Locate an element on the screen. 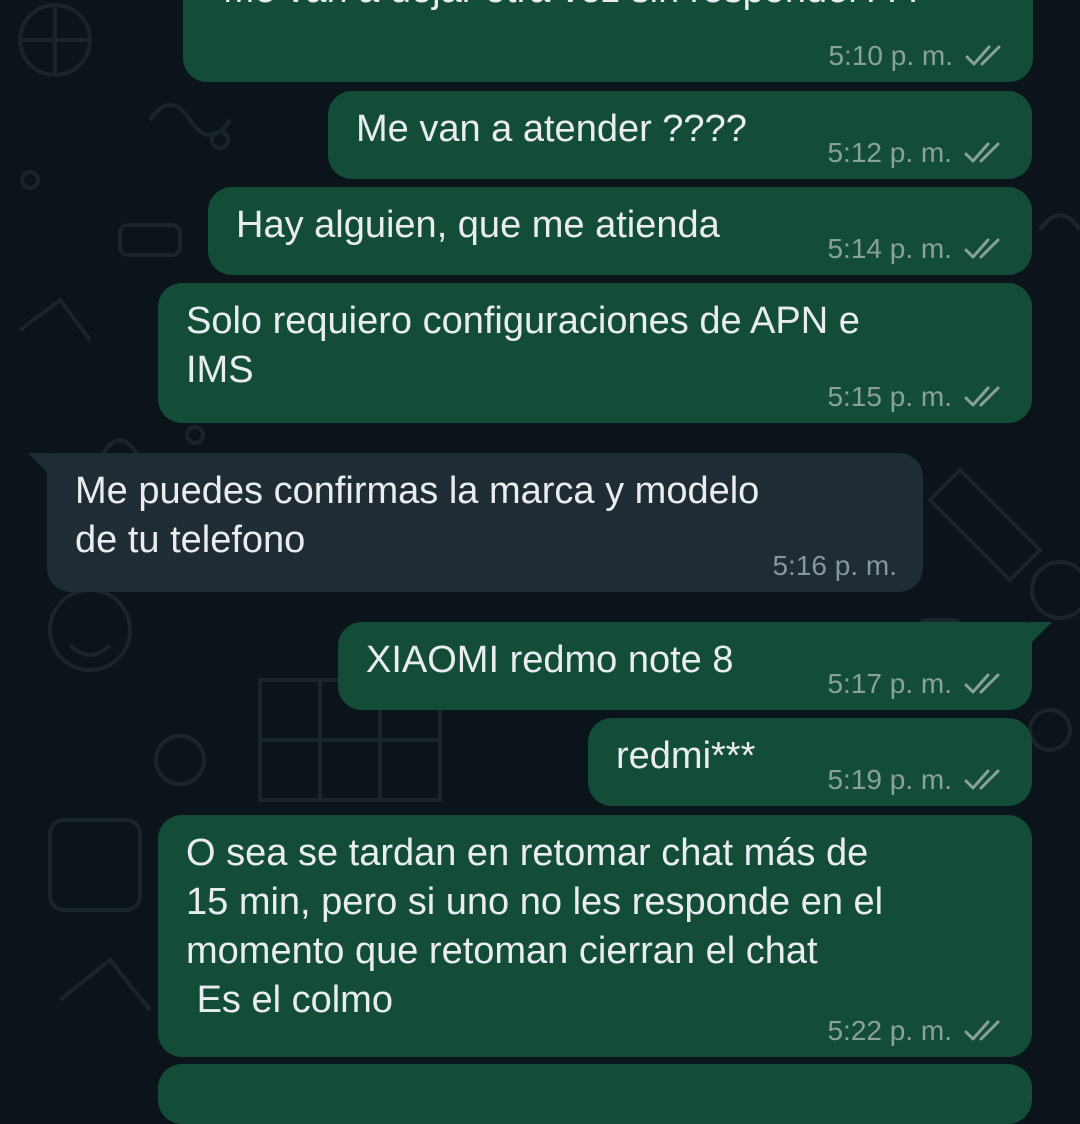 This screenshot has width=1080, height=1124. message-time: 5:14 p. m. is located at coordinates (889, 248).